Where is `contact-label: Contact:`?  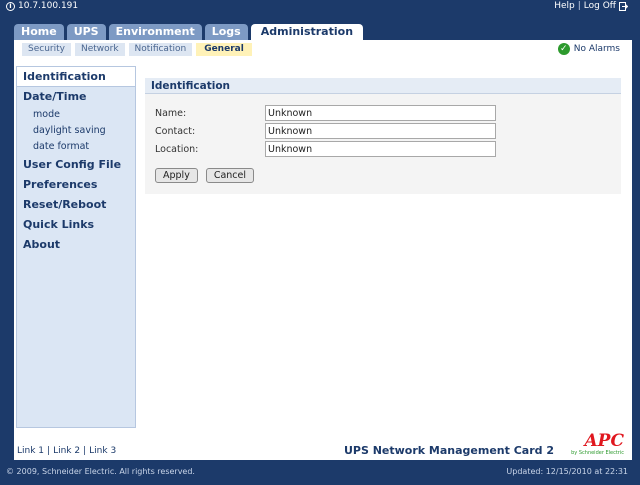
contact-label: Contact: is located at coordinates (175, 131).